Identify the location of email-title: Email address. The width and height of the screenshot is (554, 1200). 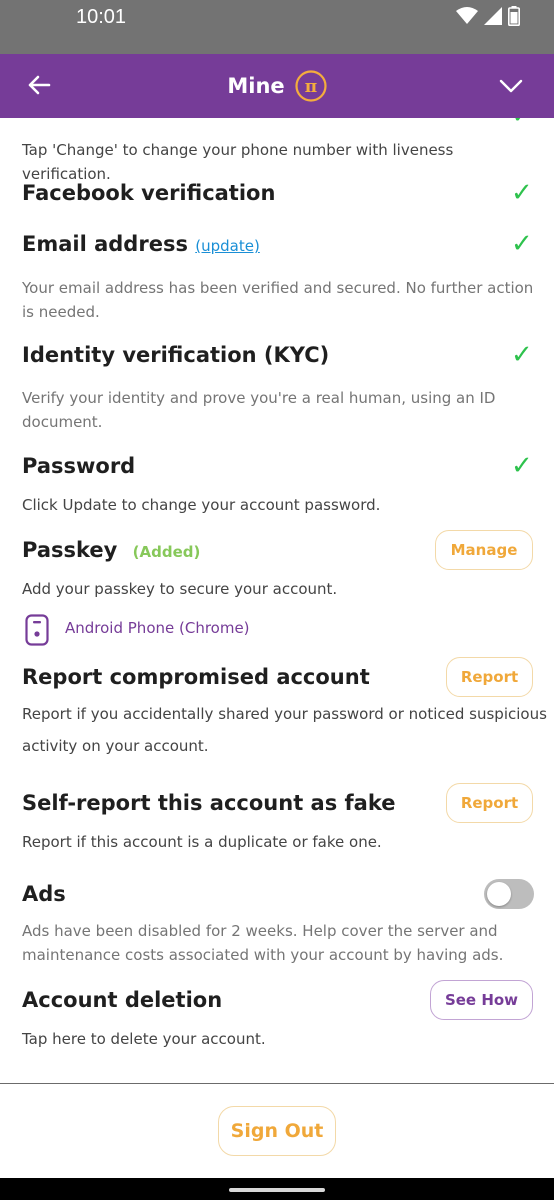
(105, 244).